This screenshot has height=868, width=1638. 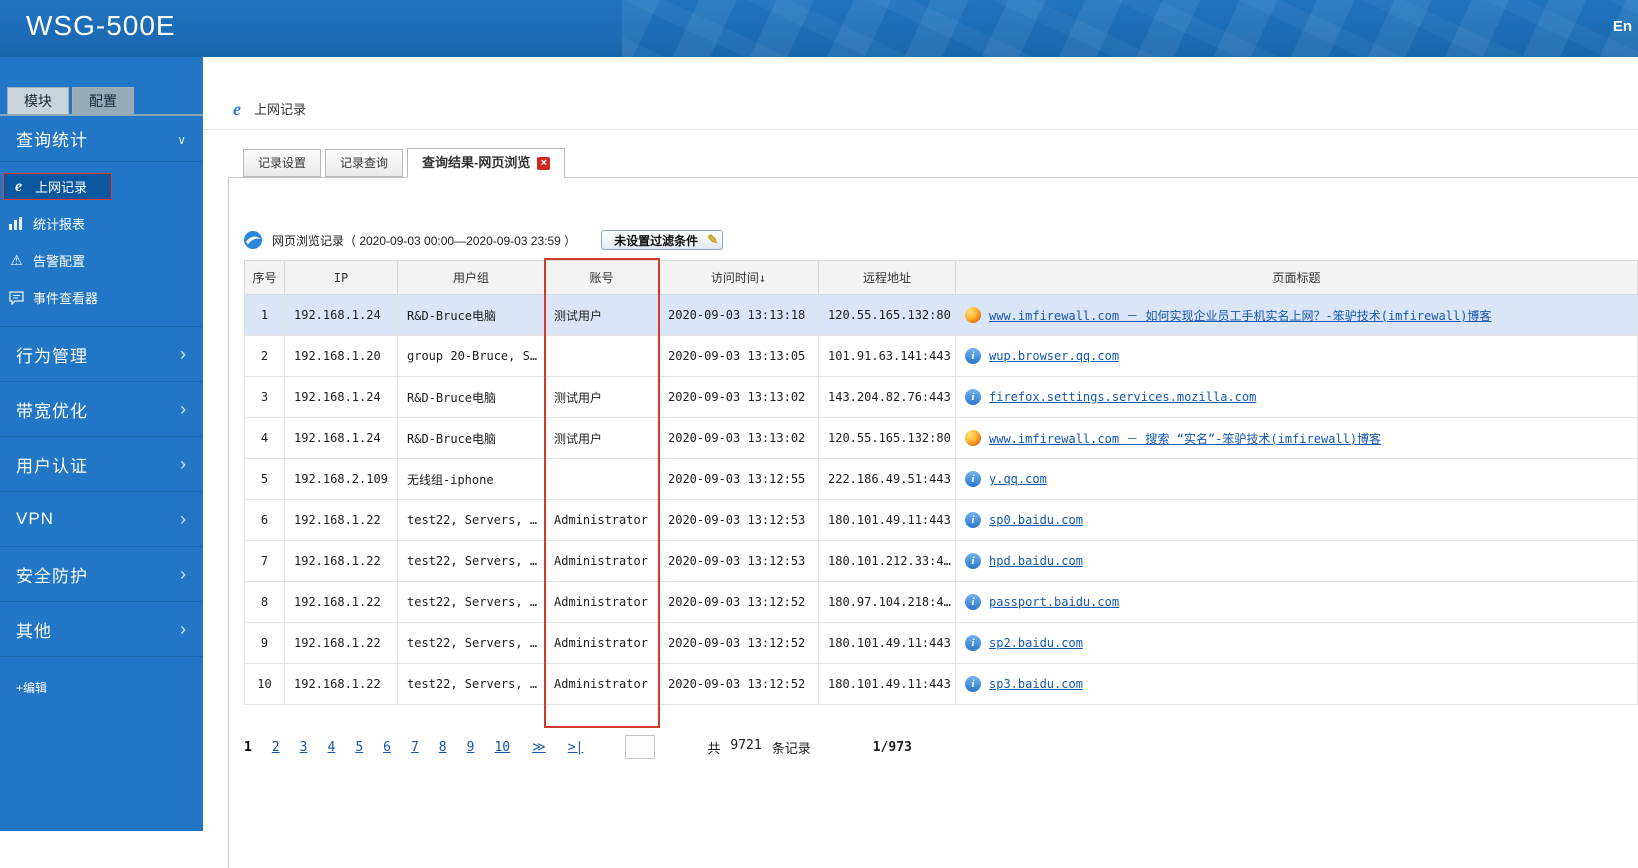 What do you see at coordinates (601, 277) in the screenshot?
I see `column-header: 账号` at bounding box center [601, 277].